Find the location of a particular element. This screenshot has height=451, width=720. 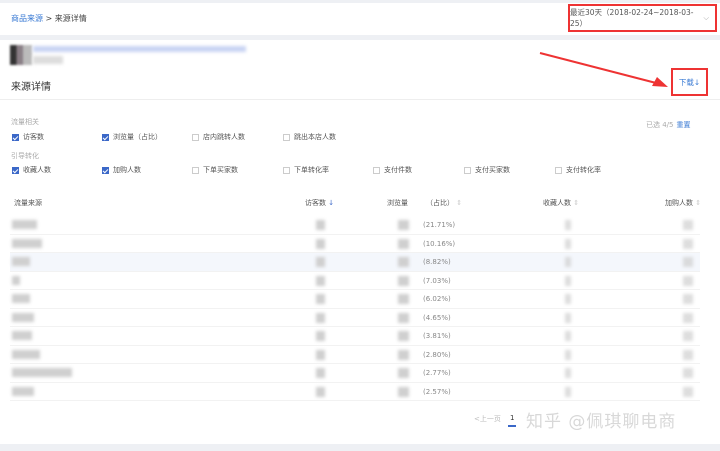

metric-checkbox: 支付转化率 is located at coordinates (578, 170).